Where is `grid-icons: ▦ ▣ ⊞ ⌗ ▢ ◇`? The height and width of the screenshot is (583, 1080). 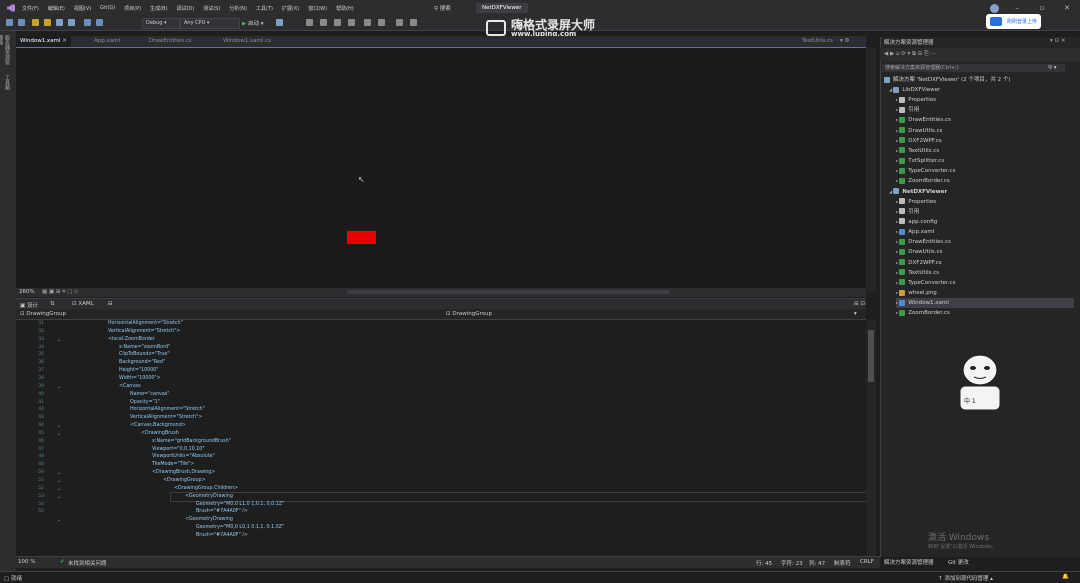 grid-icons: ▦ ▣ ⊞ ⌗ ▢ ◇ is located at coordinates (60, 292).